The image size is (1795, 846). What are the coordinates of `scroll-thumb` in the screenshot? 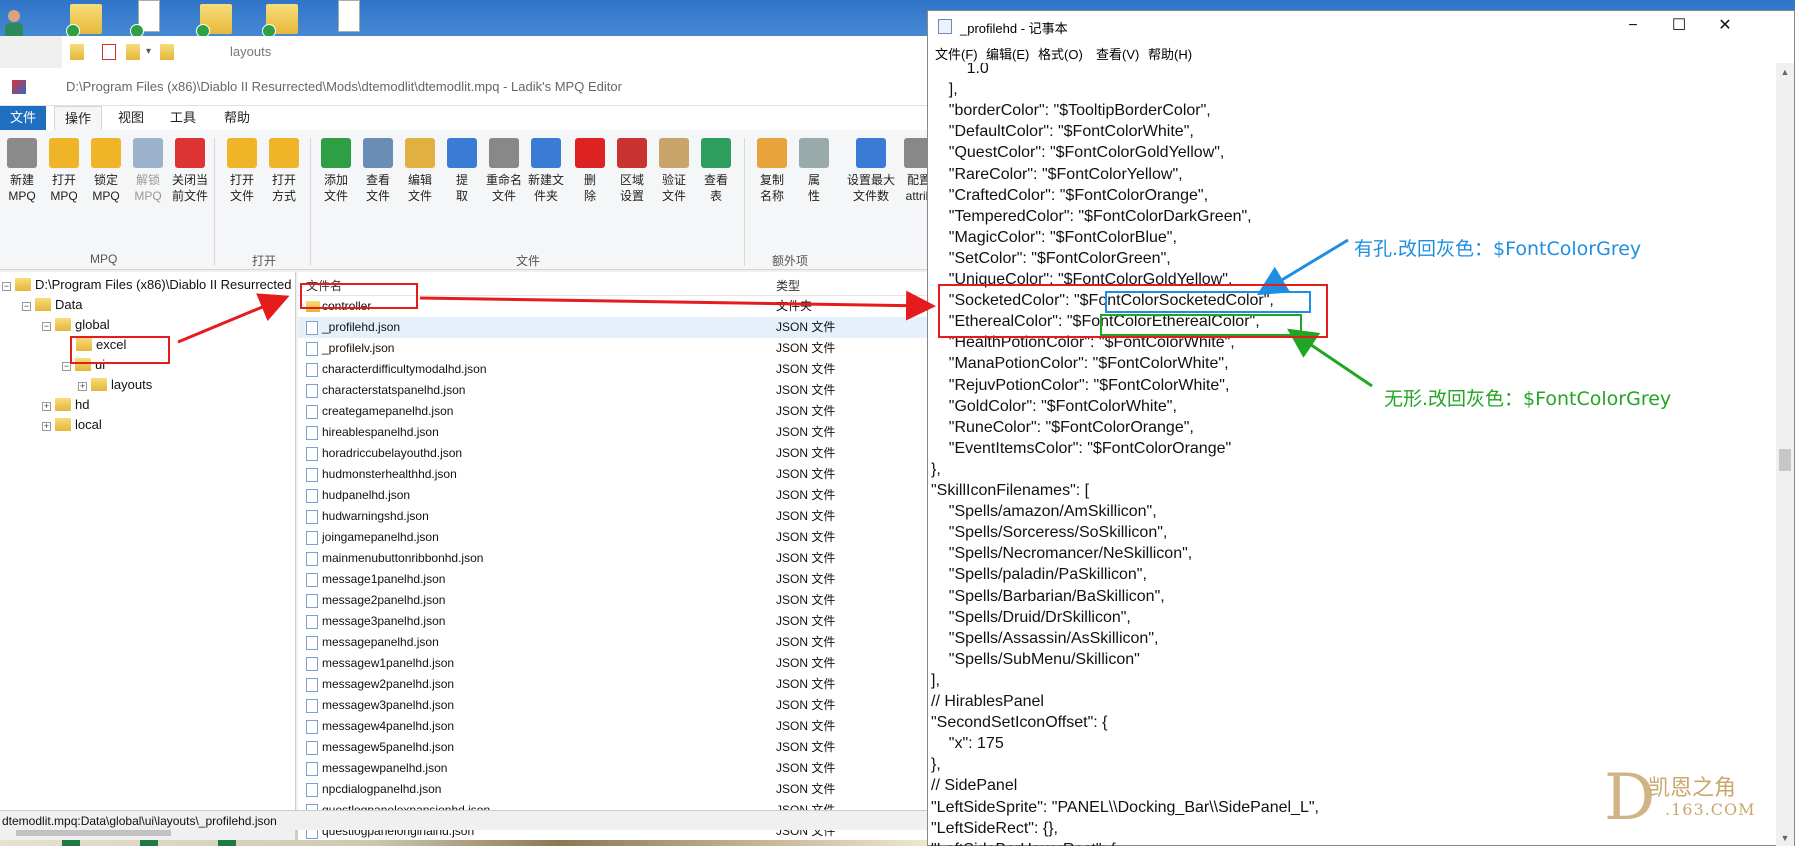 It's located at (1785, 460).